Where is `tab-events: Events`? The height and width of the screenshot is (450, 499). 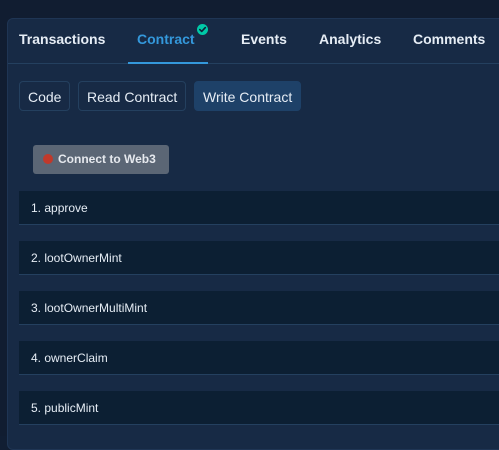 tab-events: Events is located at coordinates (264, 39).